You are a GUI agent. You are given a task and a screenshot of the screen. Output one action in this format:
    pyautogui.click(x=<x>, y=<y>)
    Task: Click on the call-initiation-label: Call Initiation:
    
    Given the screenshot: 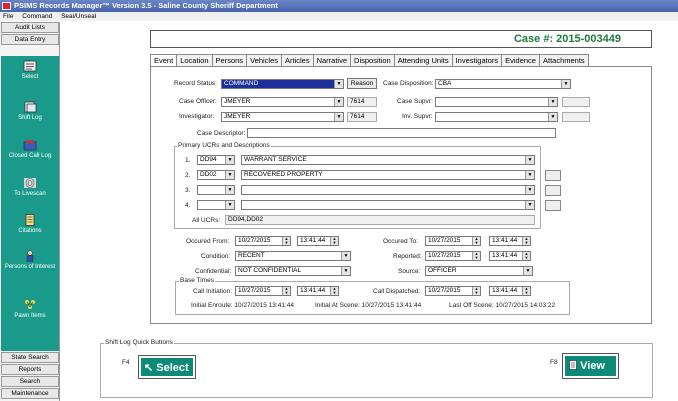 What is the action you would take?
    pyautogui.click(x=213, y=291)
    